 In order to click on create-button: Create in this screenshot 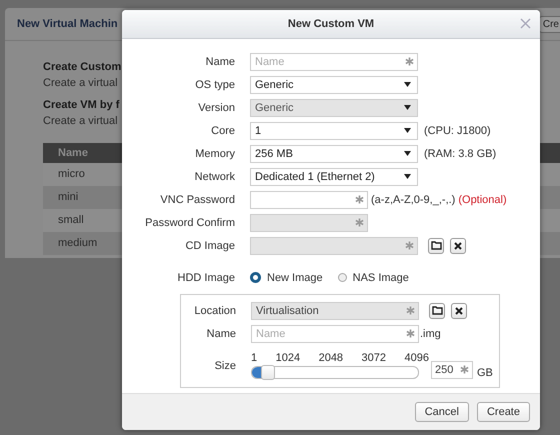, I will do `click(503, 412)`.